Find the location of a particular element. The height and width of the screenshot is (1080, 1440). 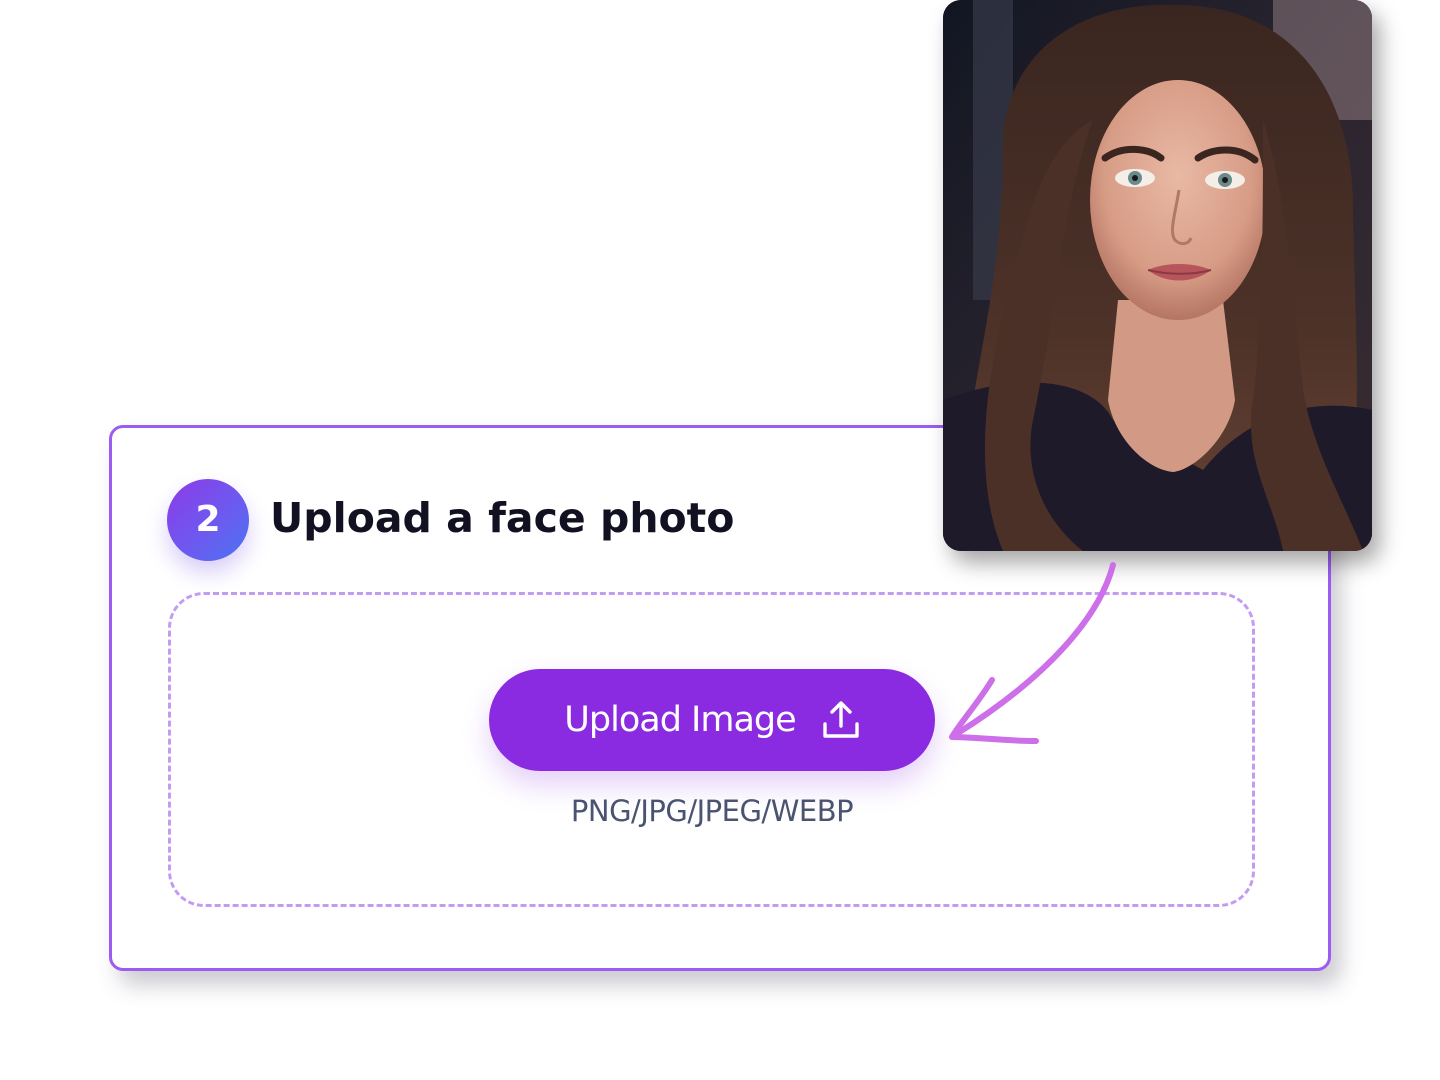

upload-icon is located at coordinates (840, 719).